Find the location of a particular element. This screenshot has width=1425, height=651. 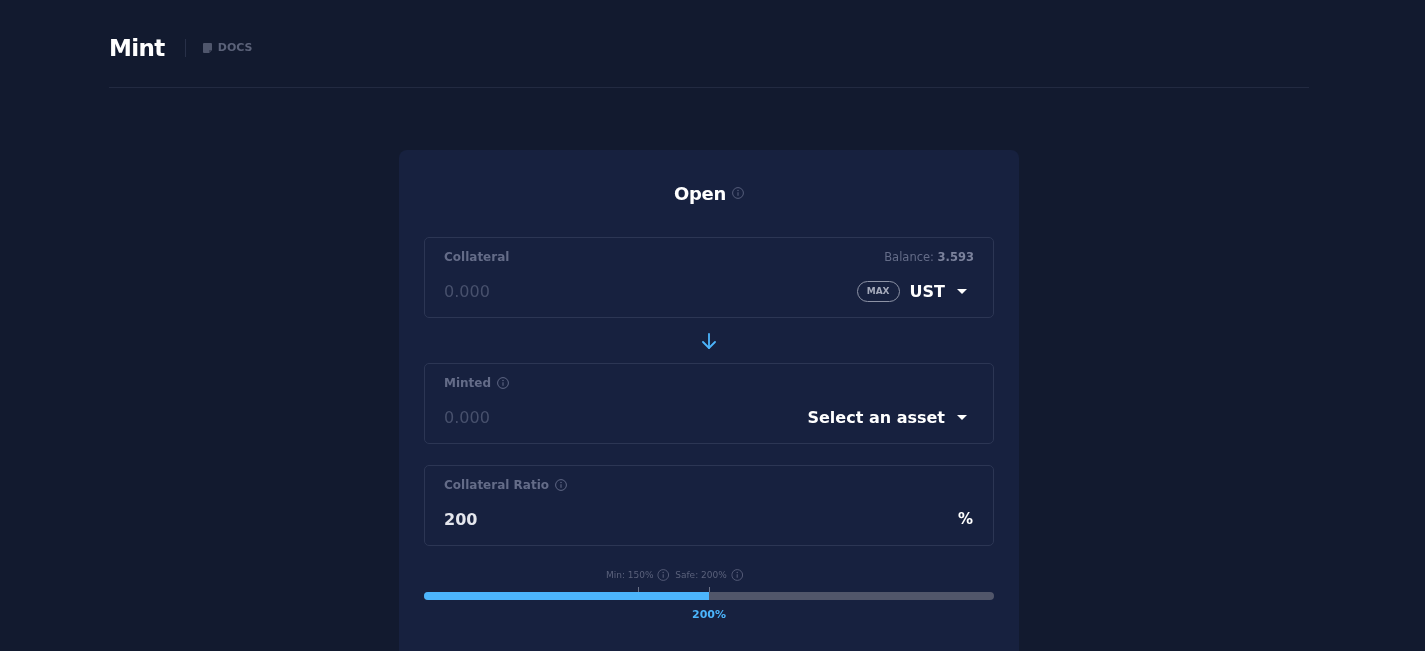

arrow-down-icon is located at coordinates (709, 340).